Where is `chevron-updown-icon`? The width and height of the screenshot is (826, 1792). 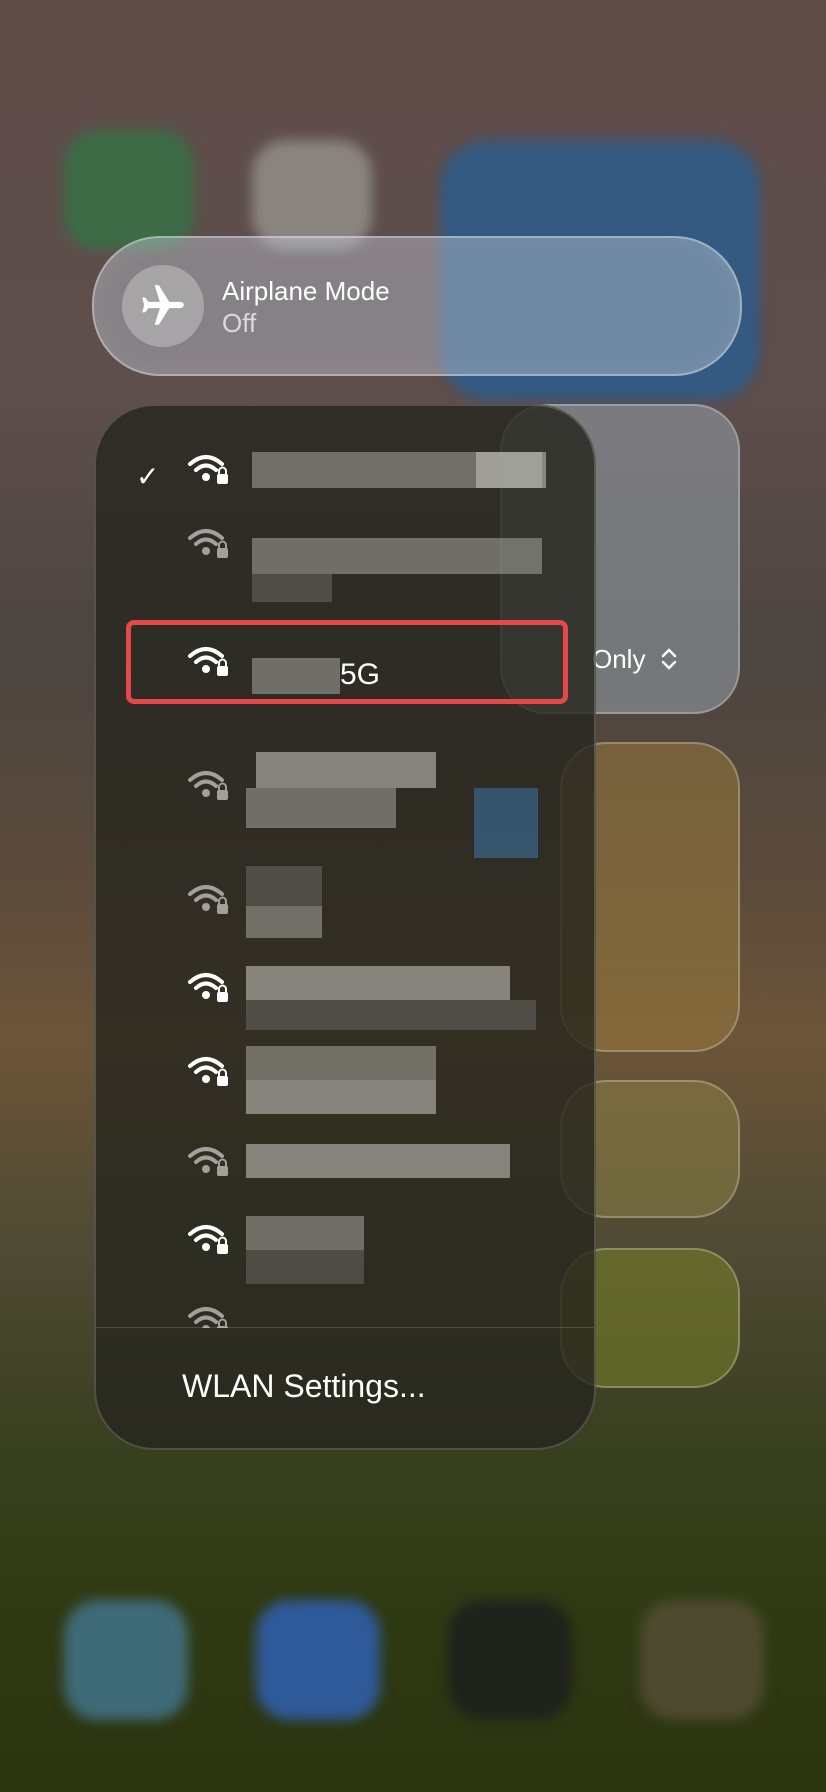 chevron-updown-icon is located at coordinates (669, 659).